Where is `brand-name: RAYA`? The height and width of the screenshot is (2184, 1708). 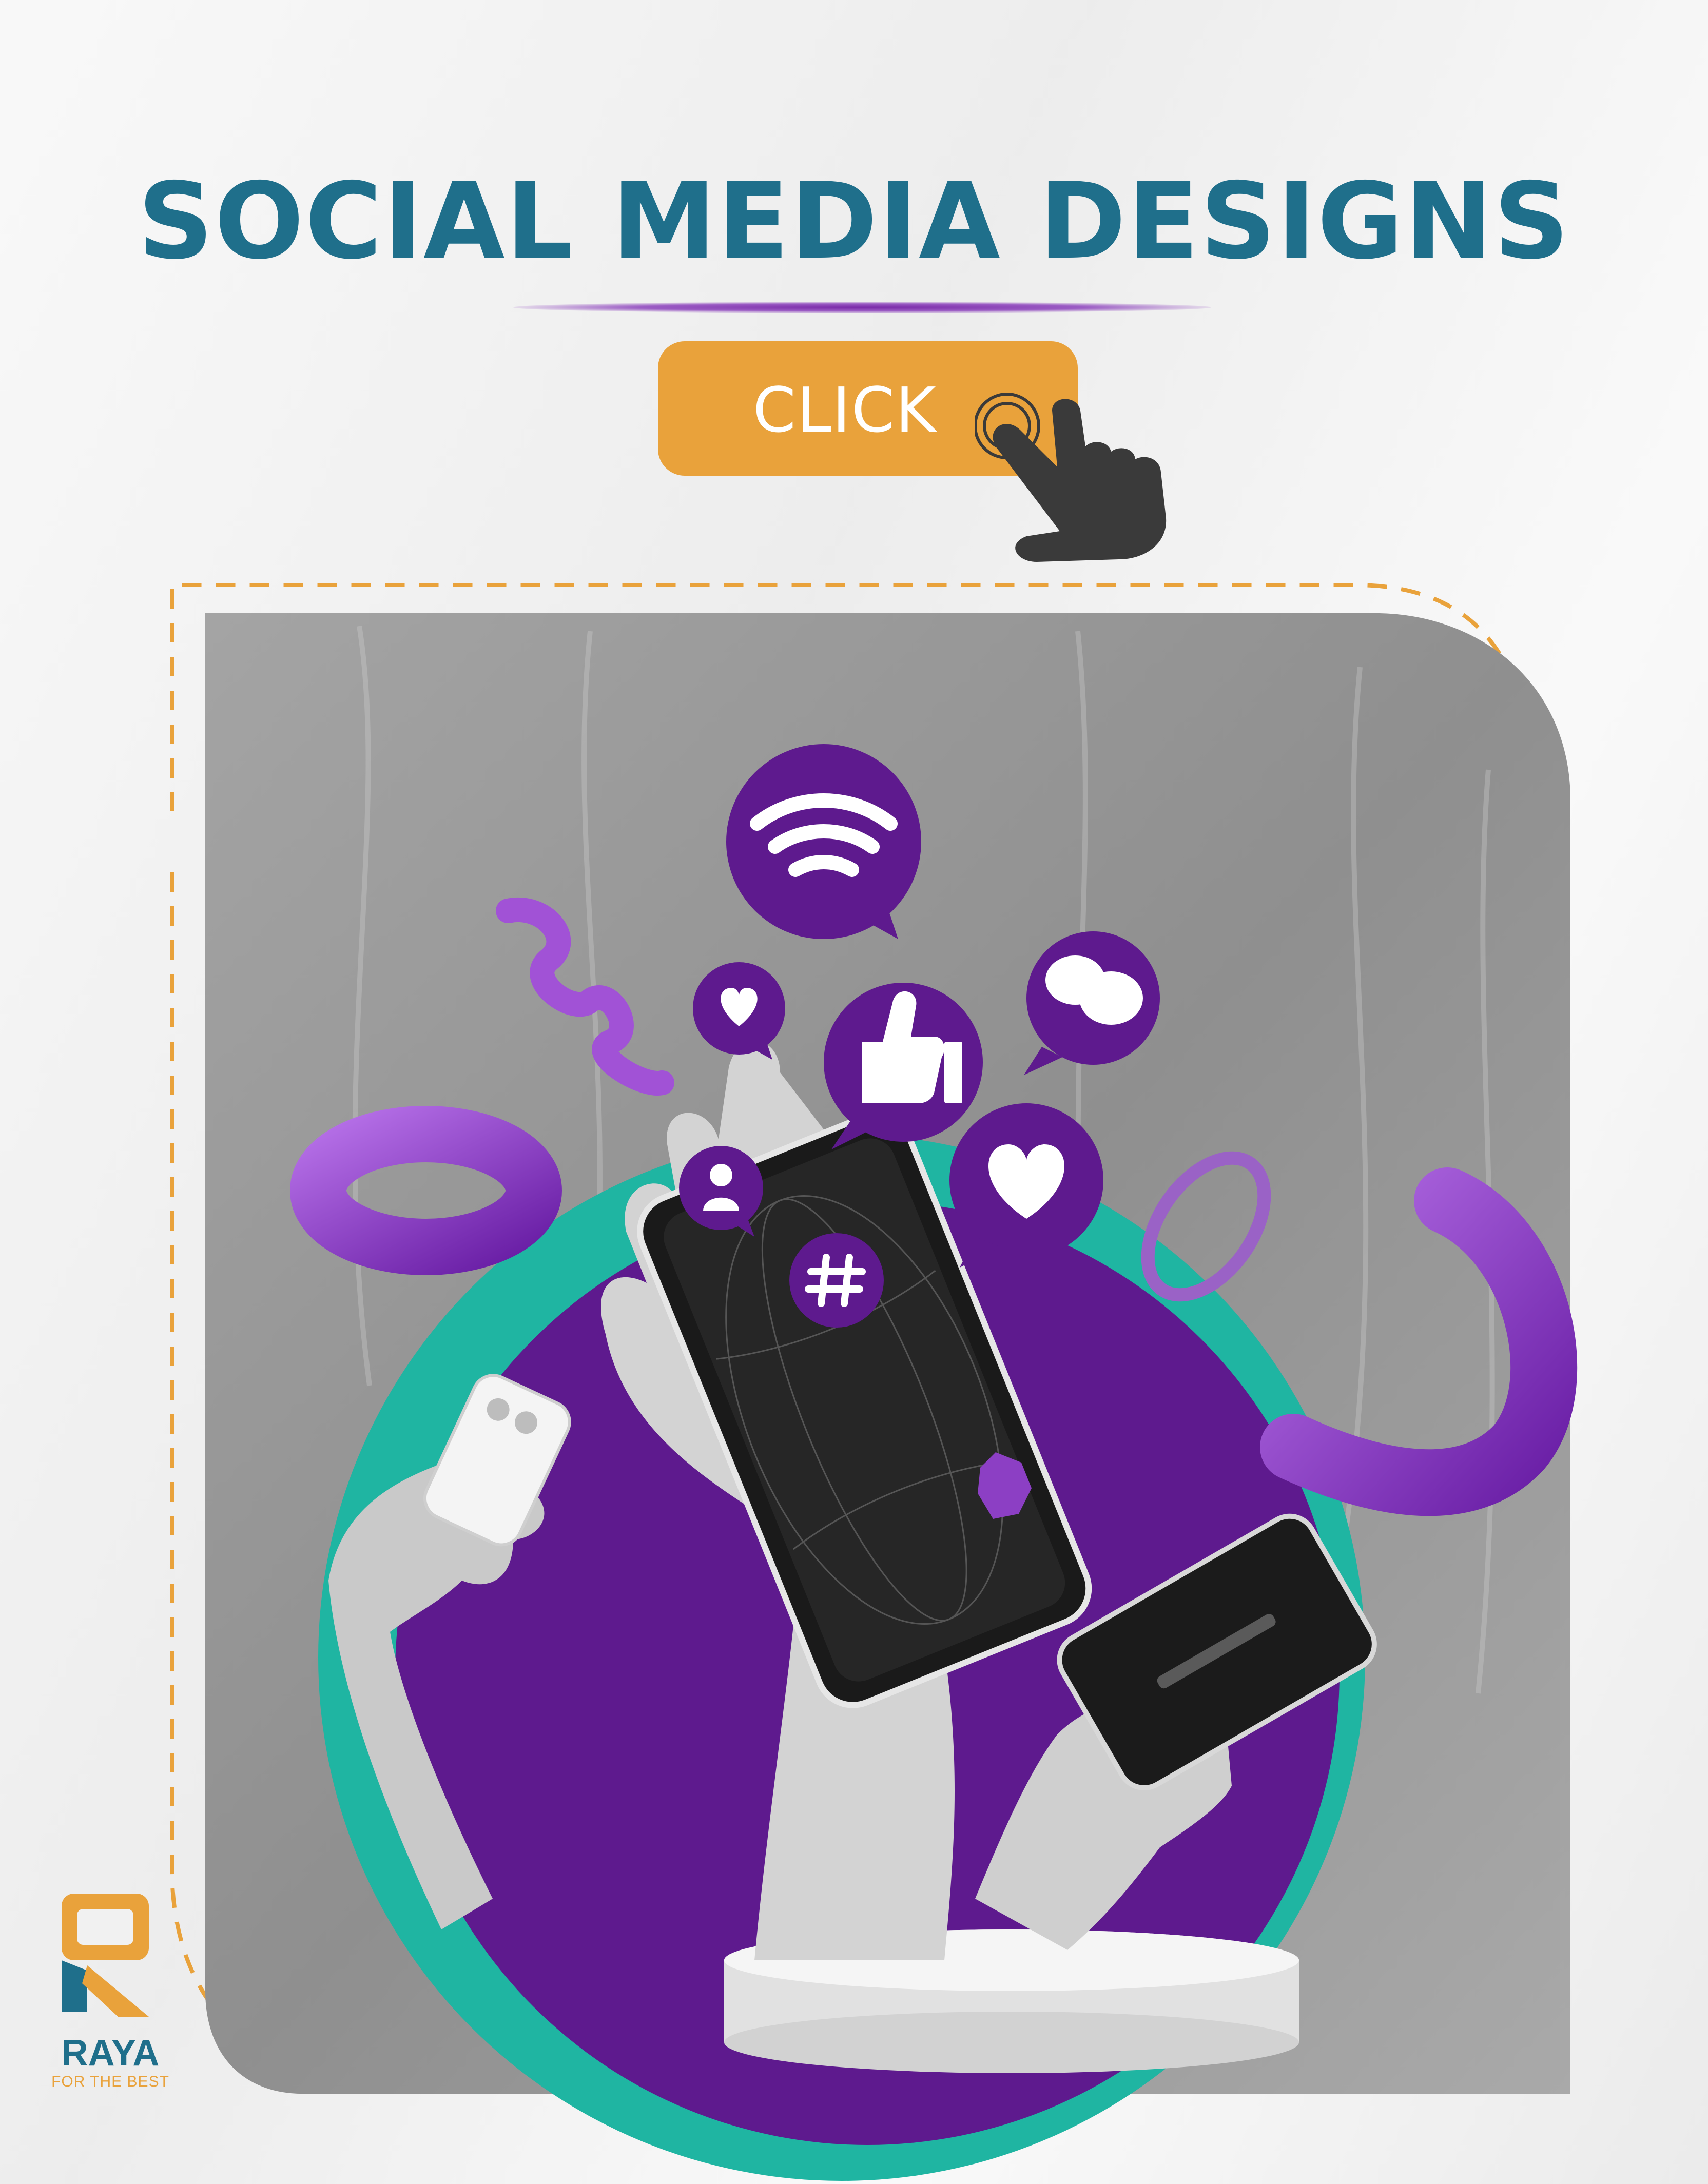
brand-name: RAYA is located at coordinates (110, 2053).